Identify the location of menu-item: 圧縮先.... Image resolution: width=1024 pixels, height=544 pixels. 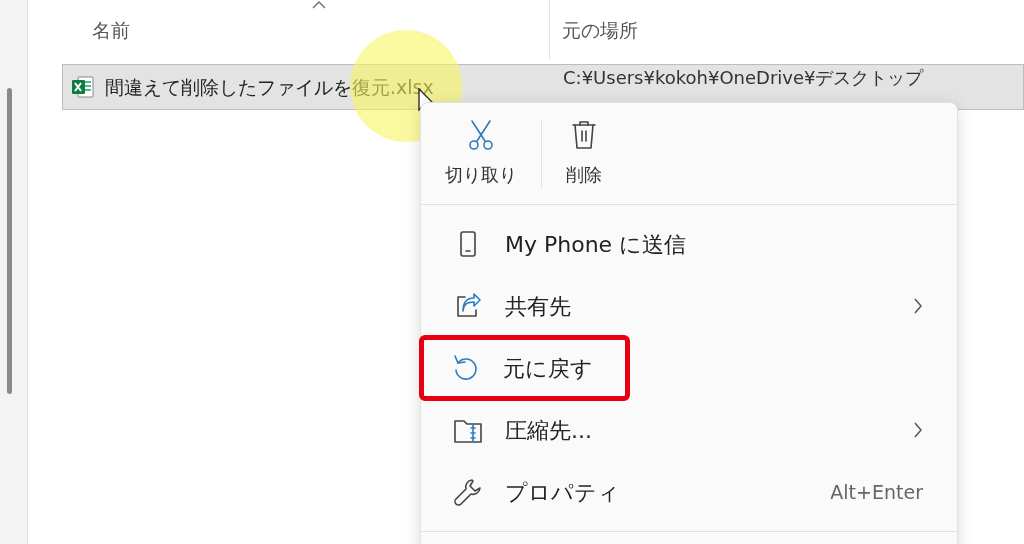
(689, 430).